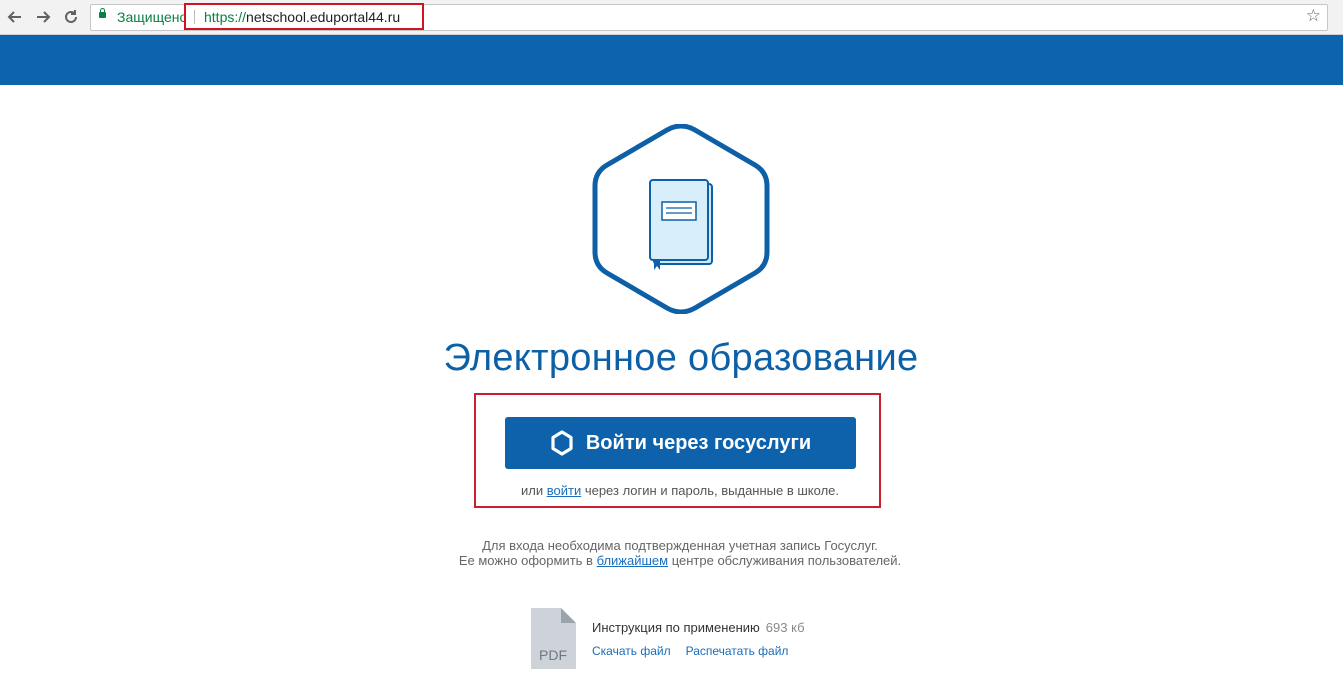  What do you see at coordinates (785, 627) in the screenshot?
I see `document-size: 693 кб` at bounding box center [785, 627].